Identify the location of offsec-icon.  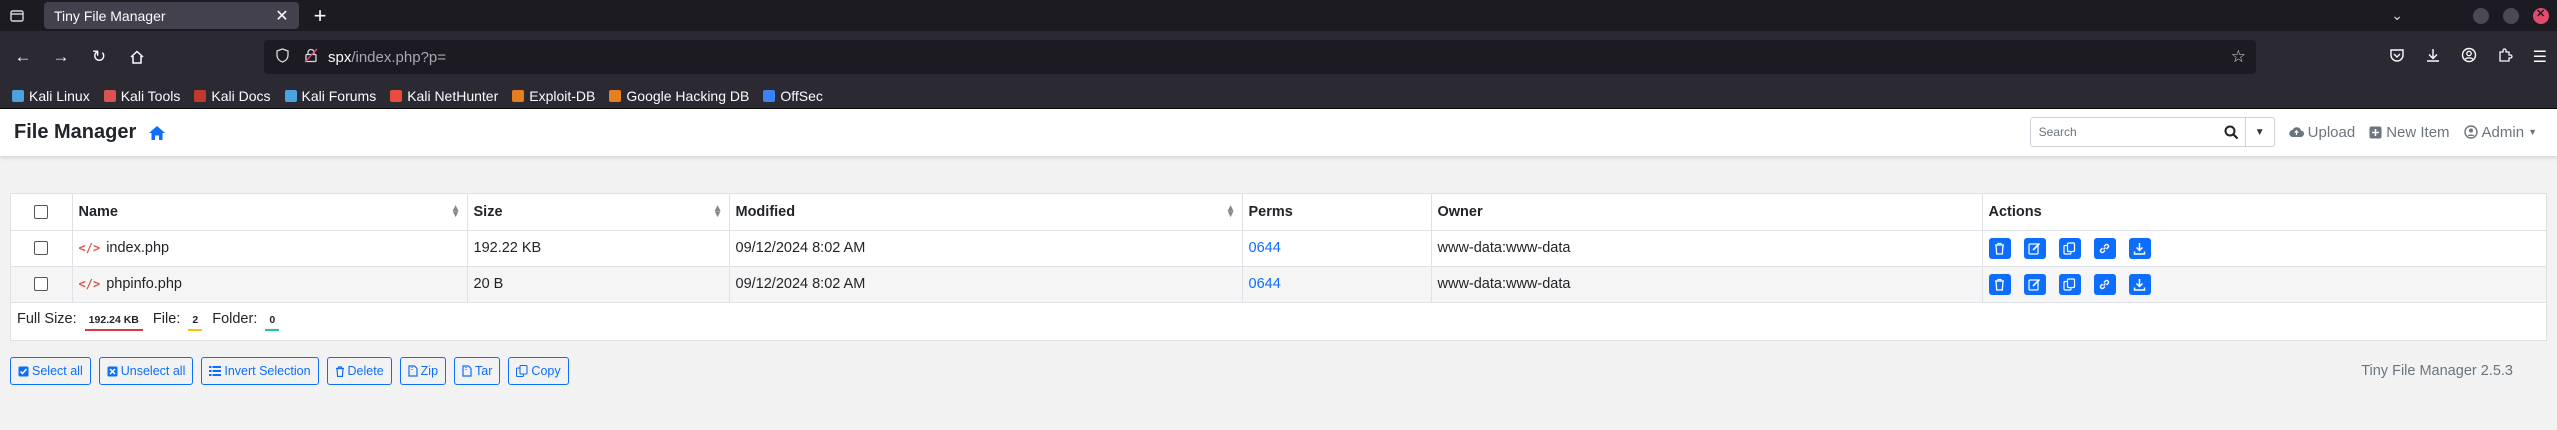
(769, 95).